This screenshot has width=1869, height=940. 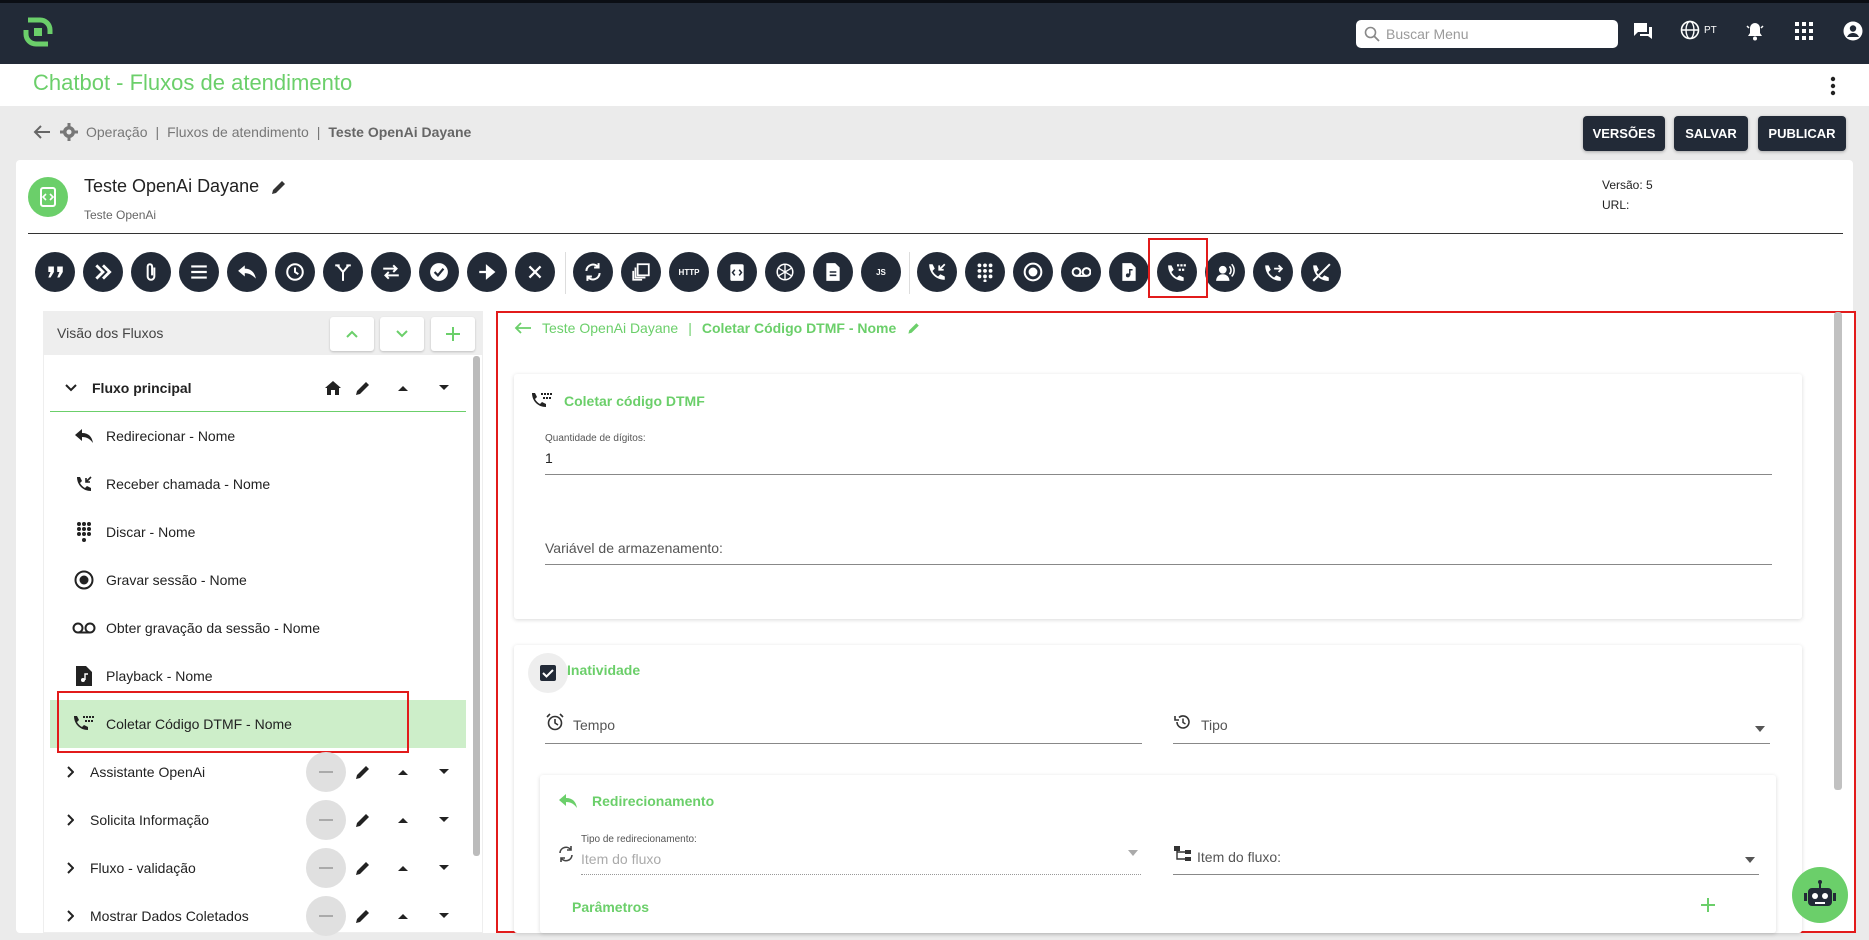 What do you see at coordinates (258, 436) in the screenshot?
I see `tree-item-redirect: Redirecionar - Nome` at bounding box center [258, 436].